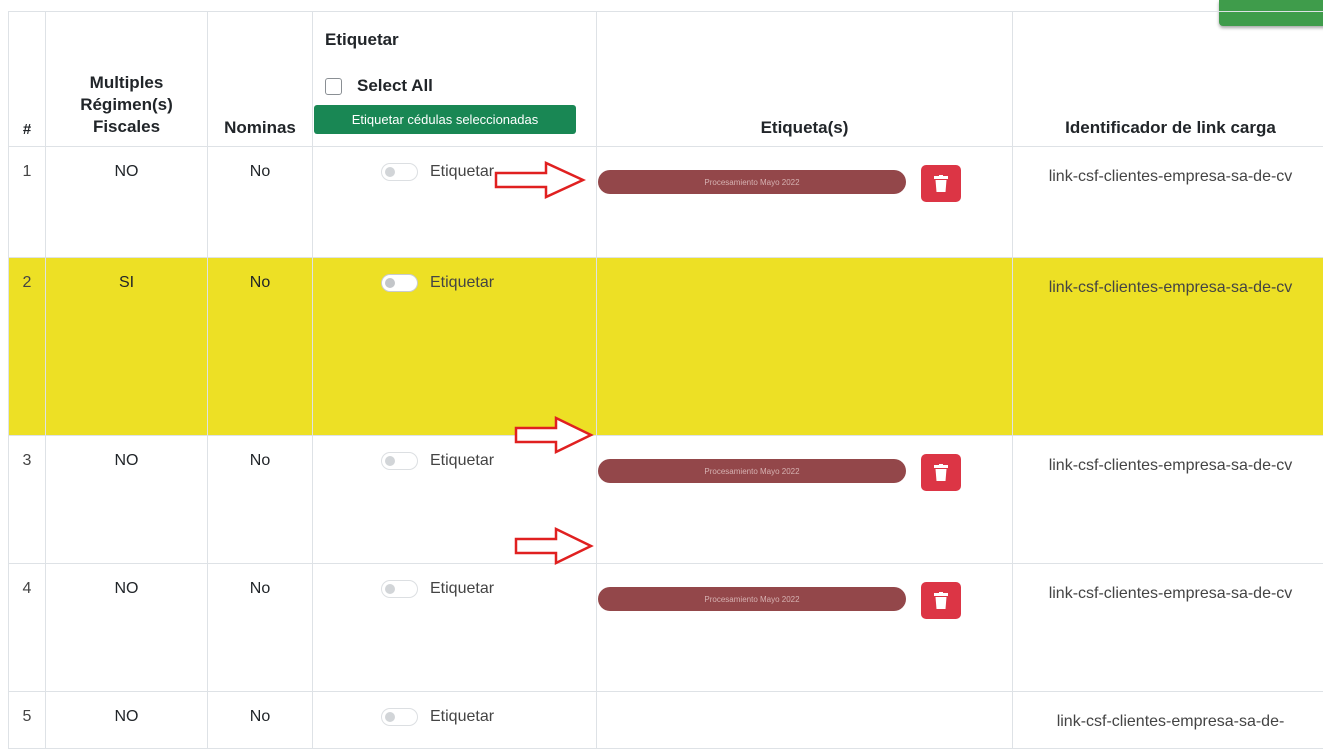 The width and height of the screenshot is (1323, 749). What do you see at coordinates (362, 40) in the screenshot?
I see `header-etiquetar-title: Etiquetar` at bounding box center [362, 40].